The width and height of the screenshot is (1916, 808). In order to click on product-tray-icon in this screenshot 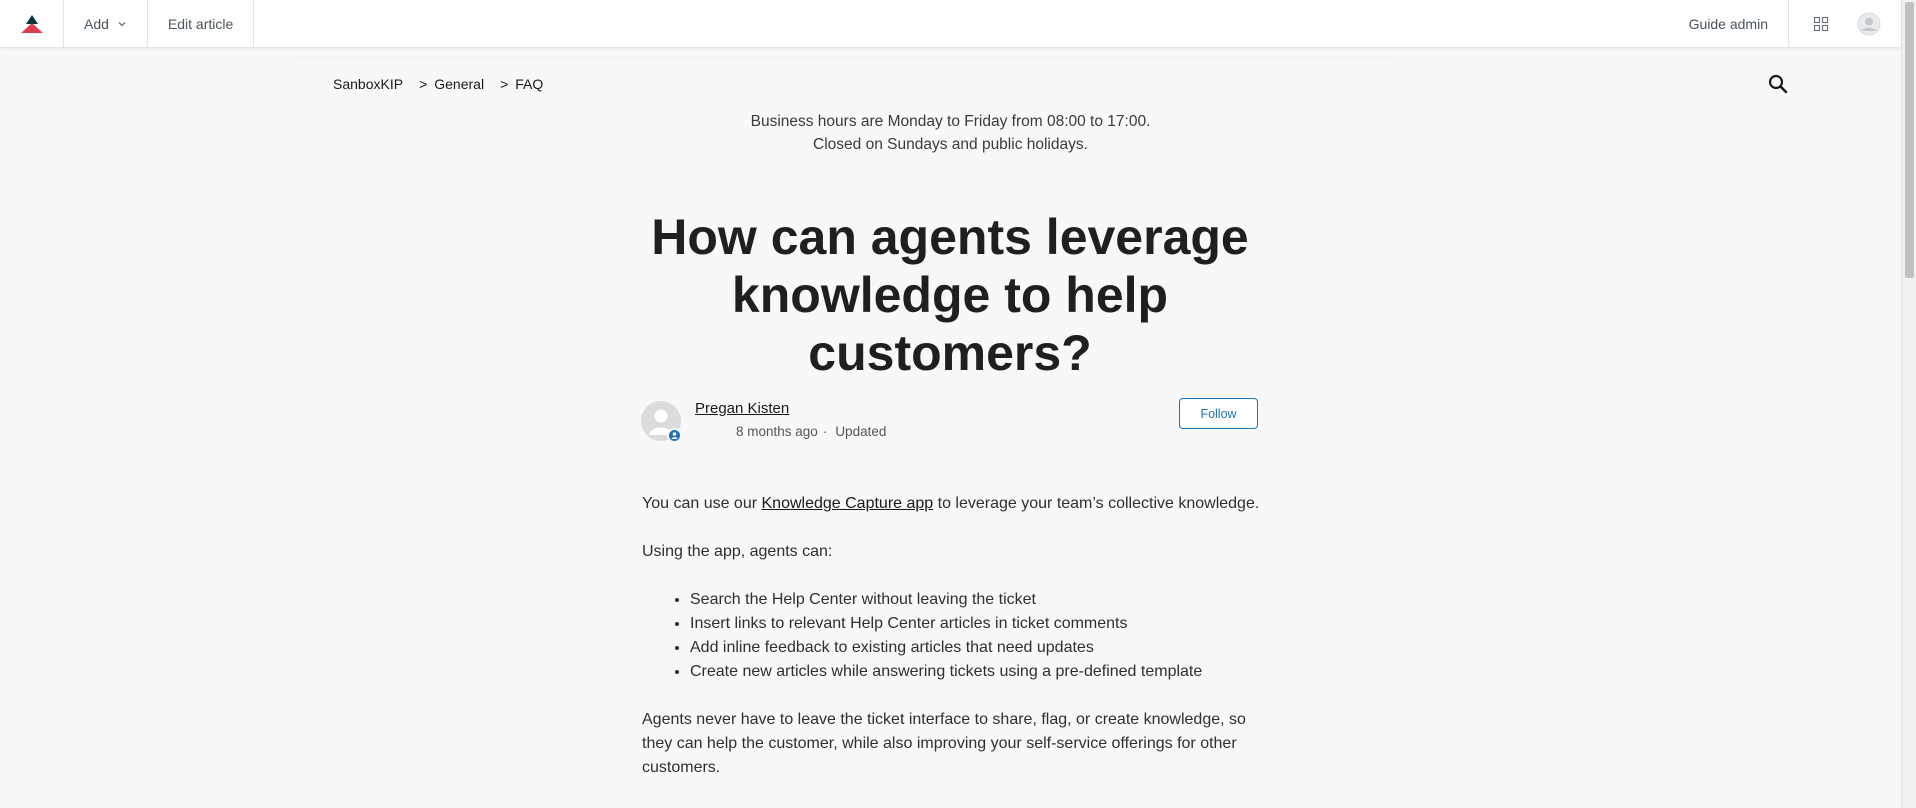, I will do `click(1821, 23)`.